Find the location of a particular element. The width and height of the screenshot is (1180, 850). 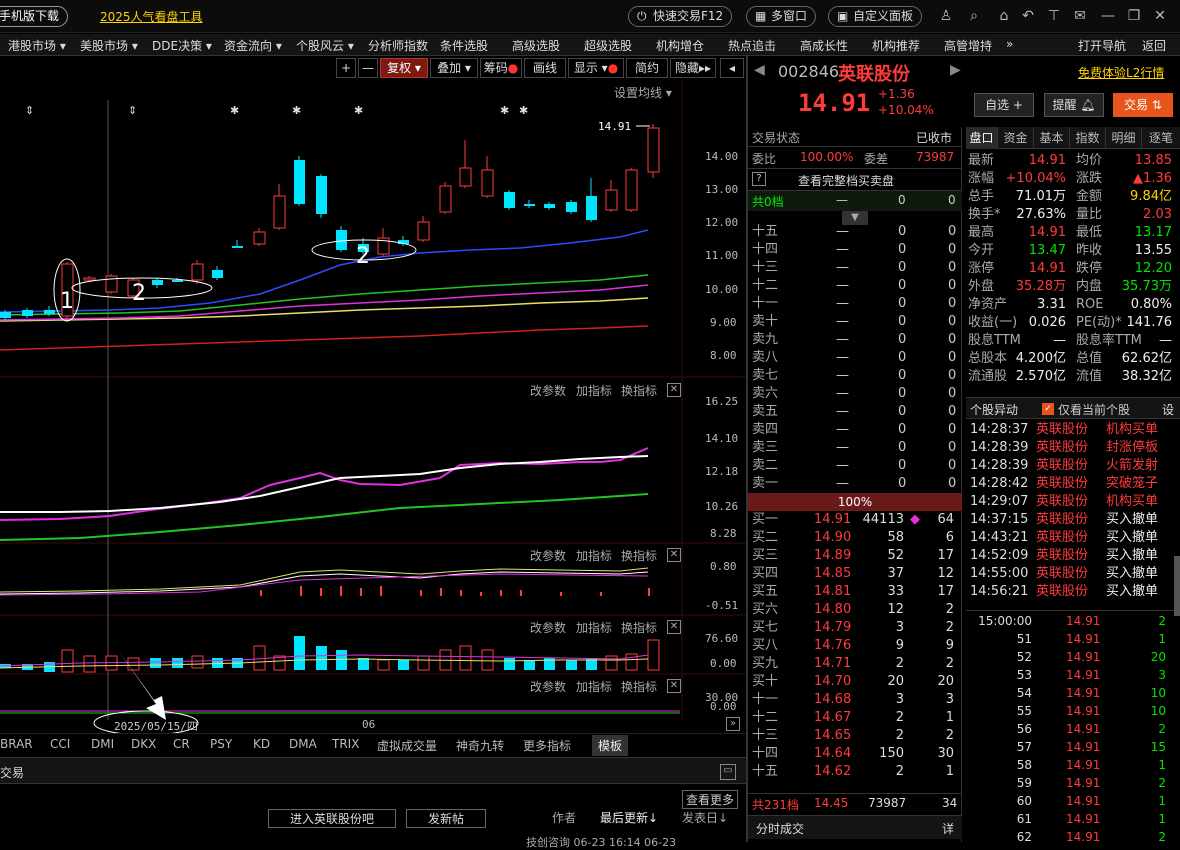

sell-row: 十三 — 0 0 is located at coordinates (853, 268).